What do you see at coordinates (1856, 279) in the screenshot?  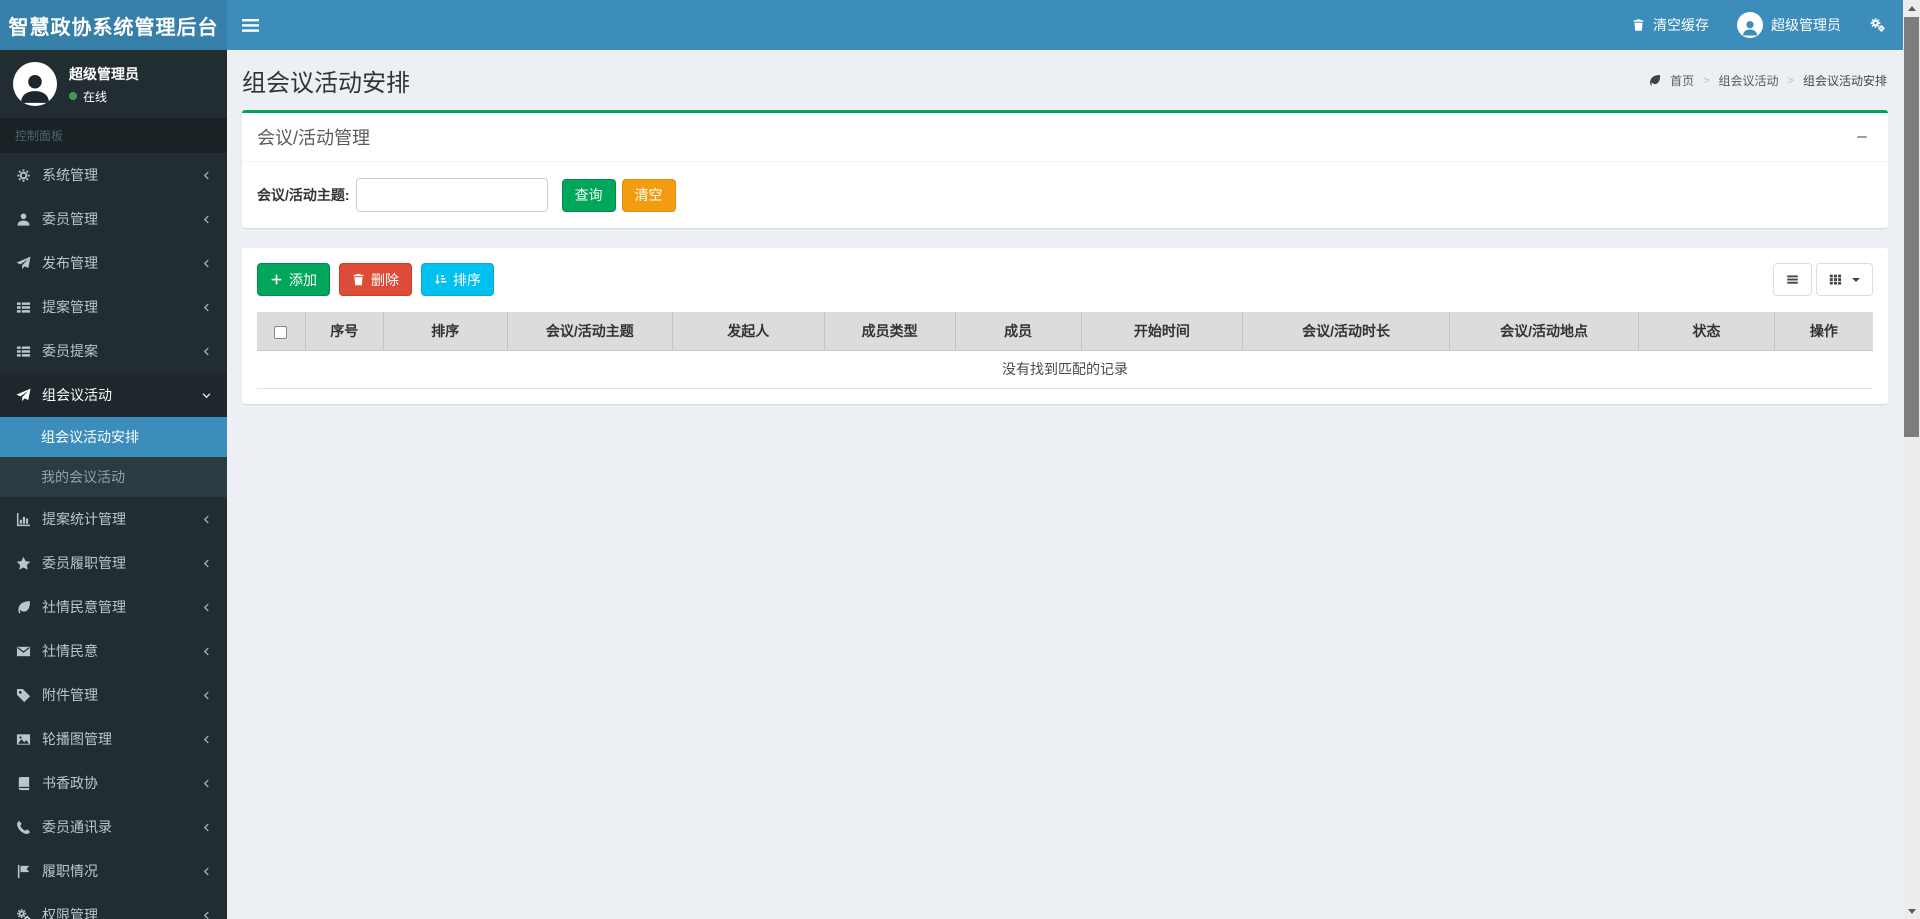 I see `caret-down-icon` at bounding box center [1856, 279].